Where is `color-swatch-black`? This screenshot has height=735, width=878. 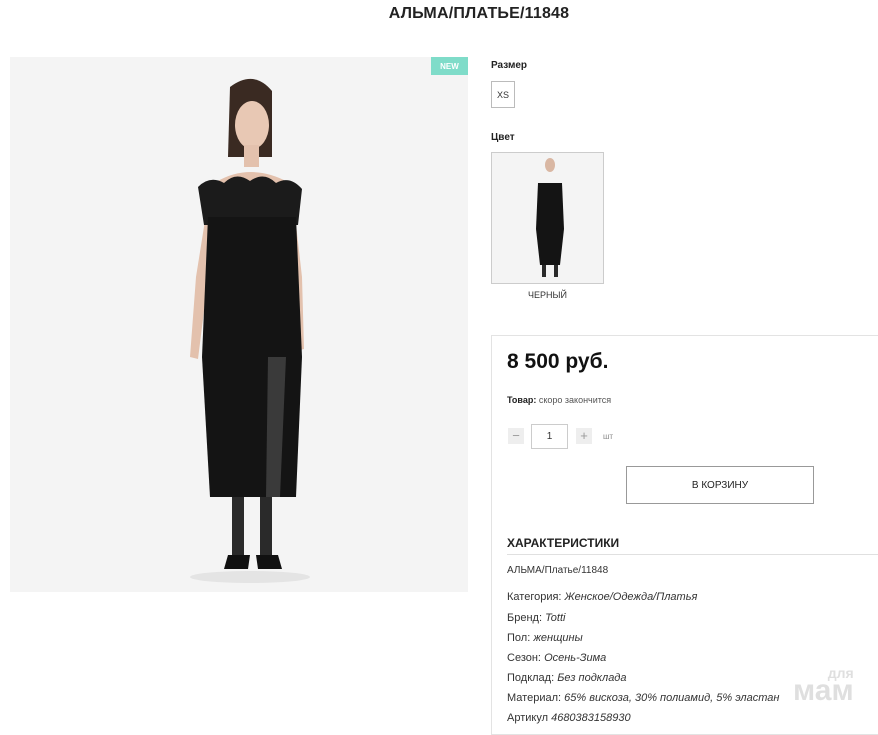 color-swatch-black is located at coordinates (547, 218).